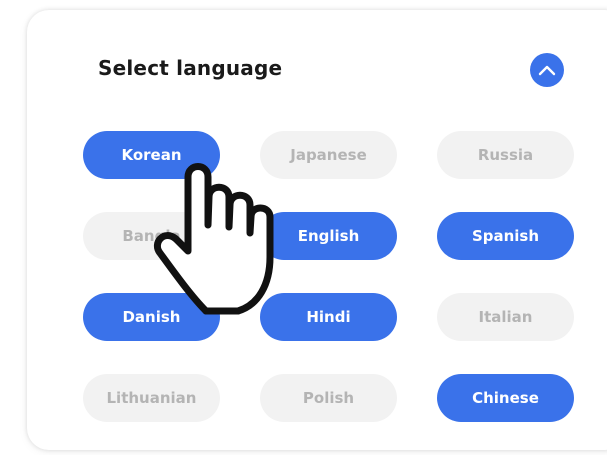 Image resolution: width=607 pixels, height=455 pixels. I want to click on language-chip-bangla: Bangla, so click(151, 236).